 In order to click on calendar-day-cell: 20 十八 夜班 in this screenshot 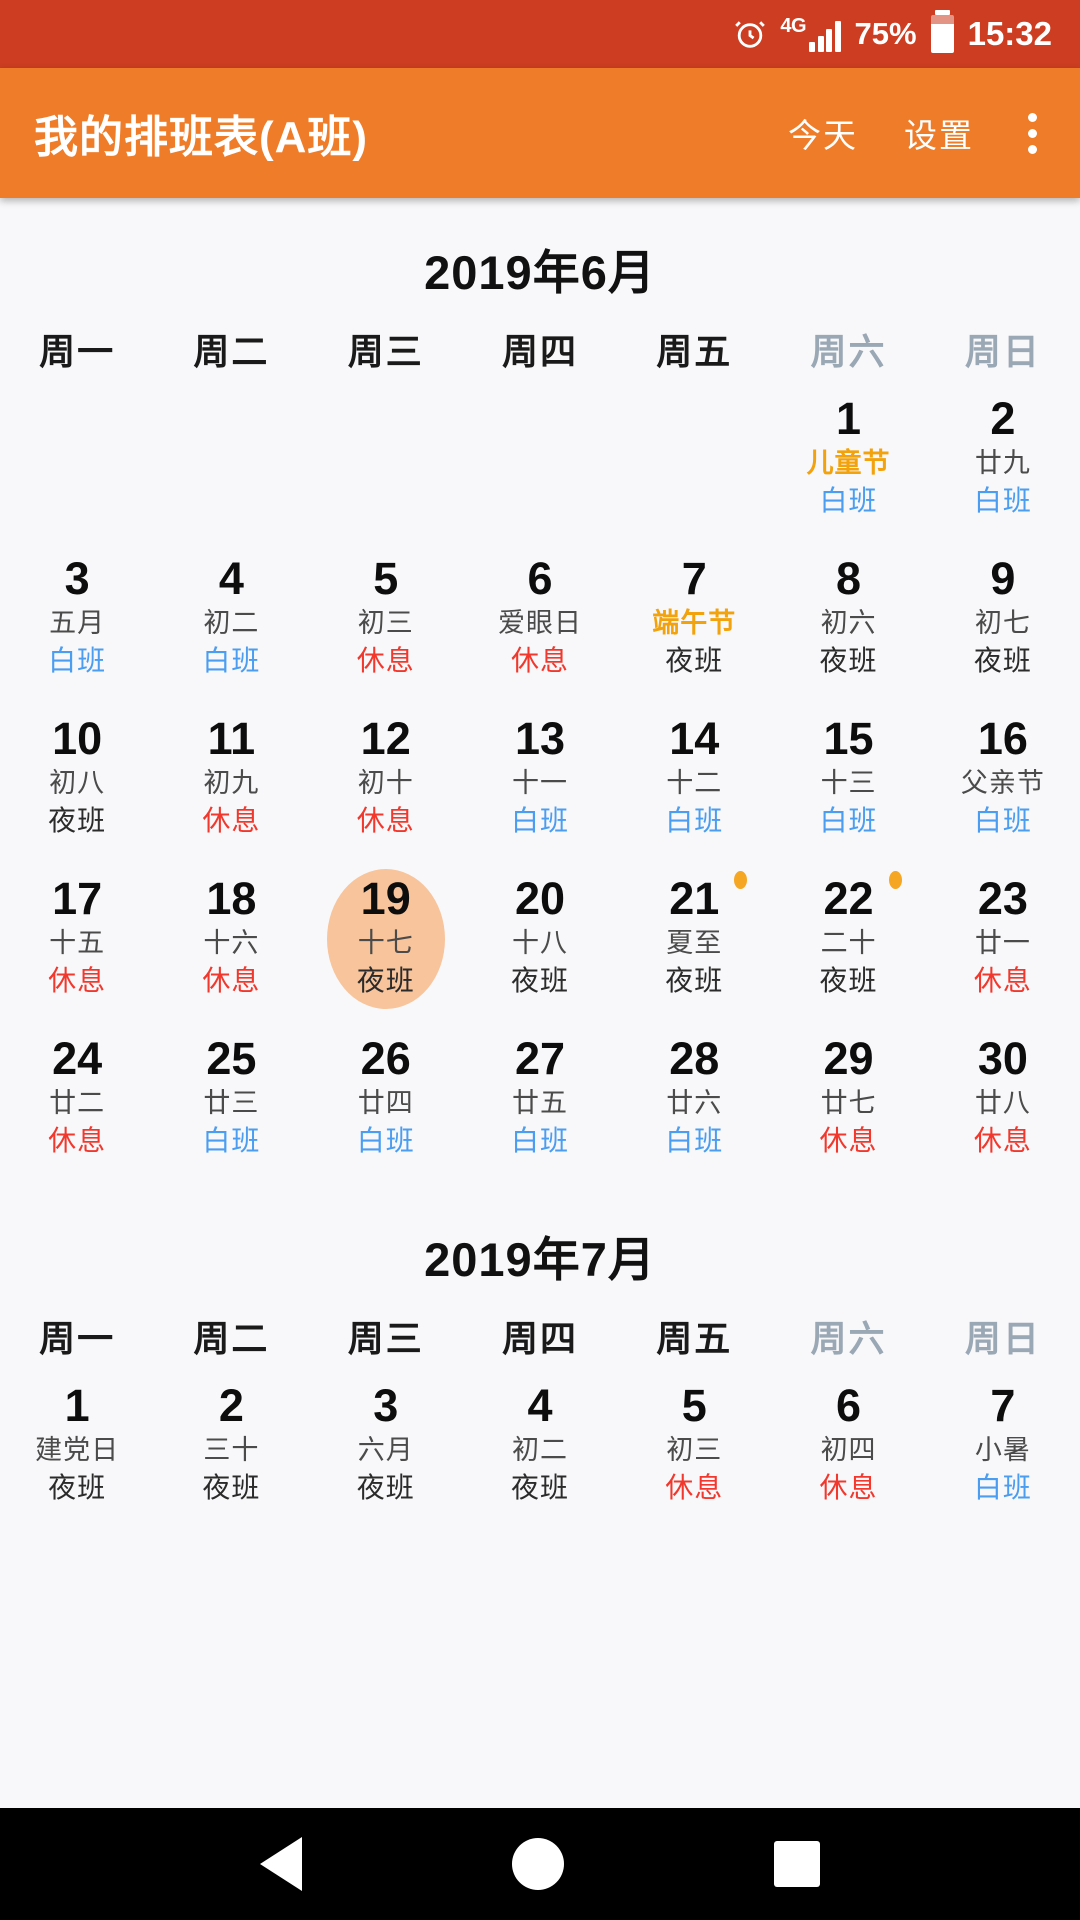, I will do `click(540, 945)`.